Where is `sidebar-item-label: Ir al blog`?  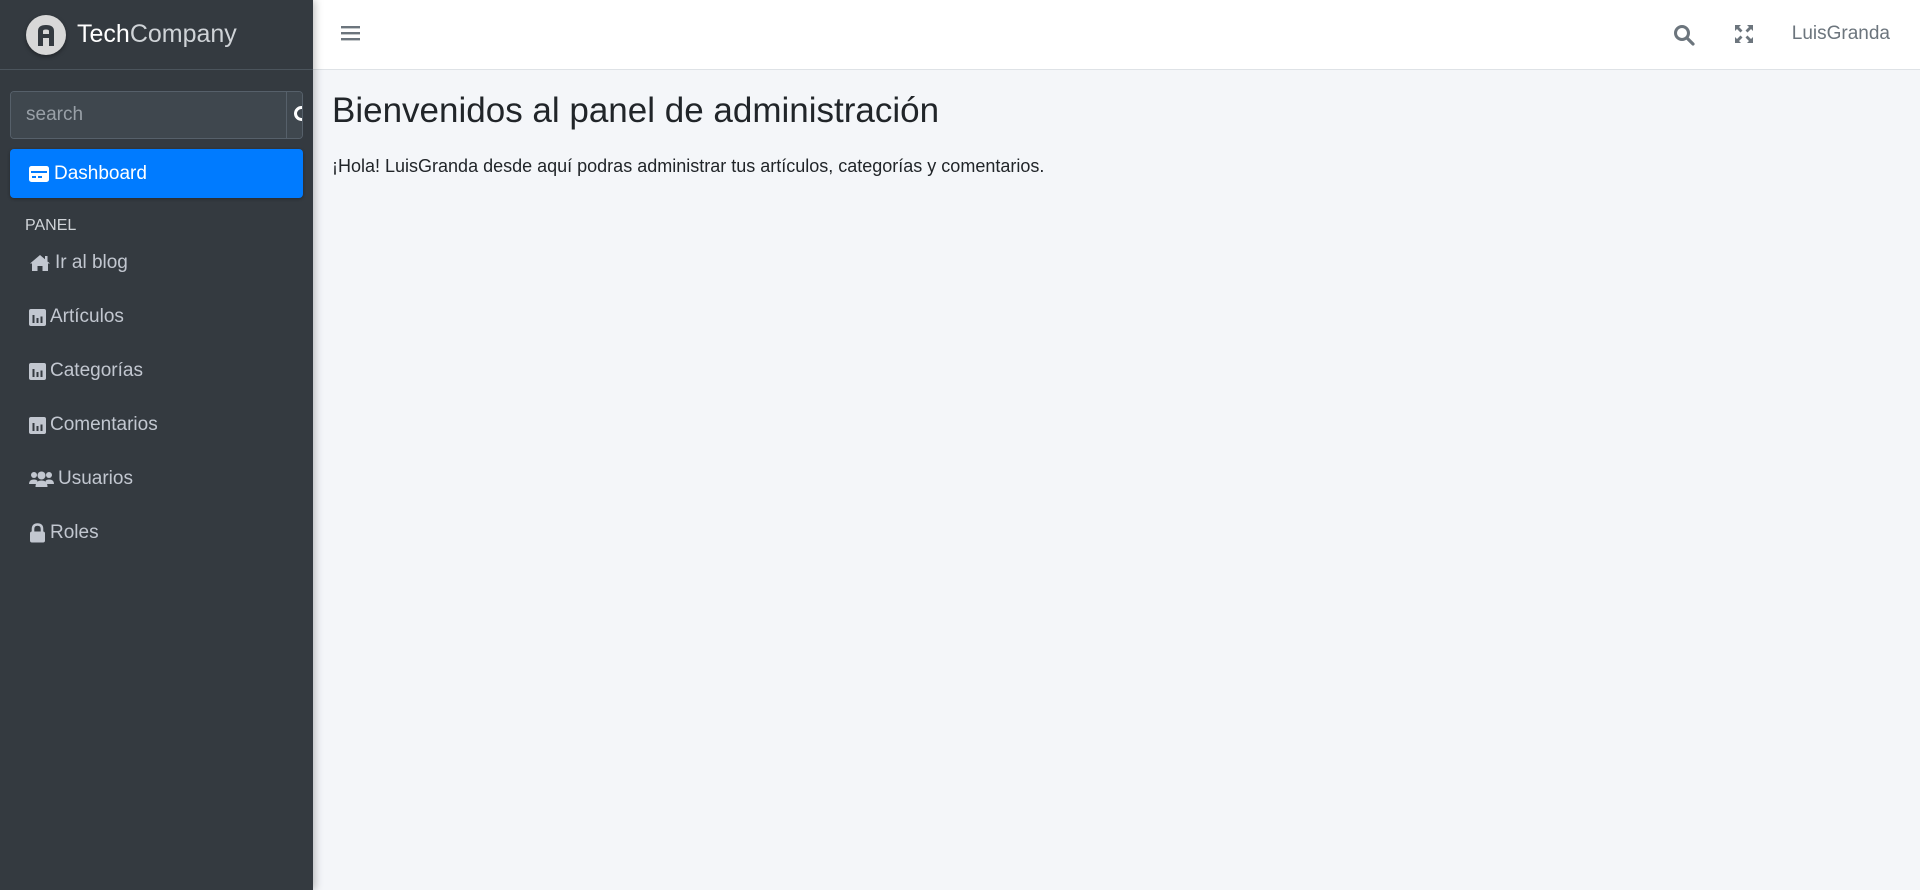 sidebar-item-label: Ir al blog is located at coordinates (91, 262).